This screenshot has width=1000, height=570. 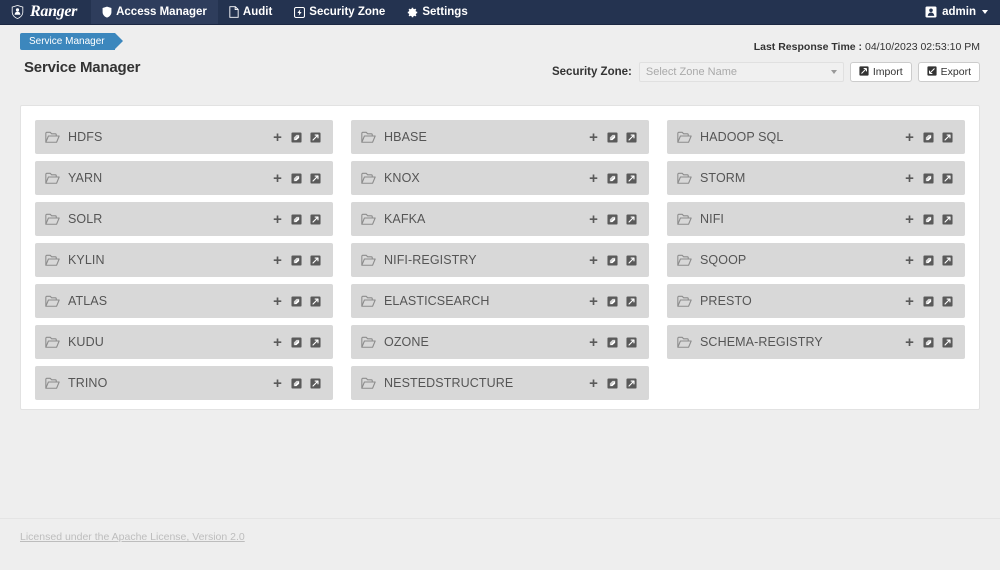 I want to click on service-card: KUDU +, so click(x=184, y=342).